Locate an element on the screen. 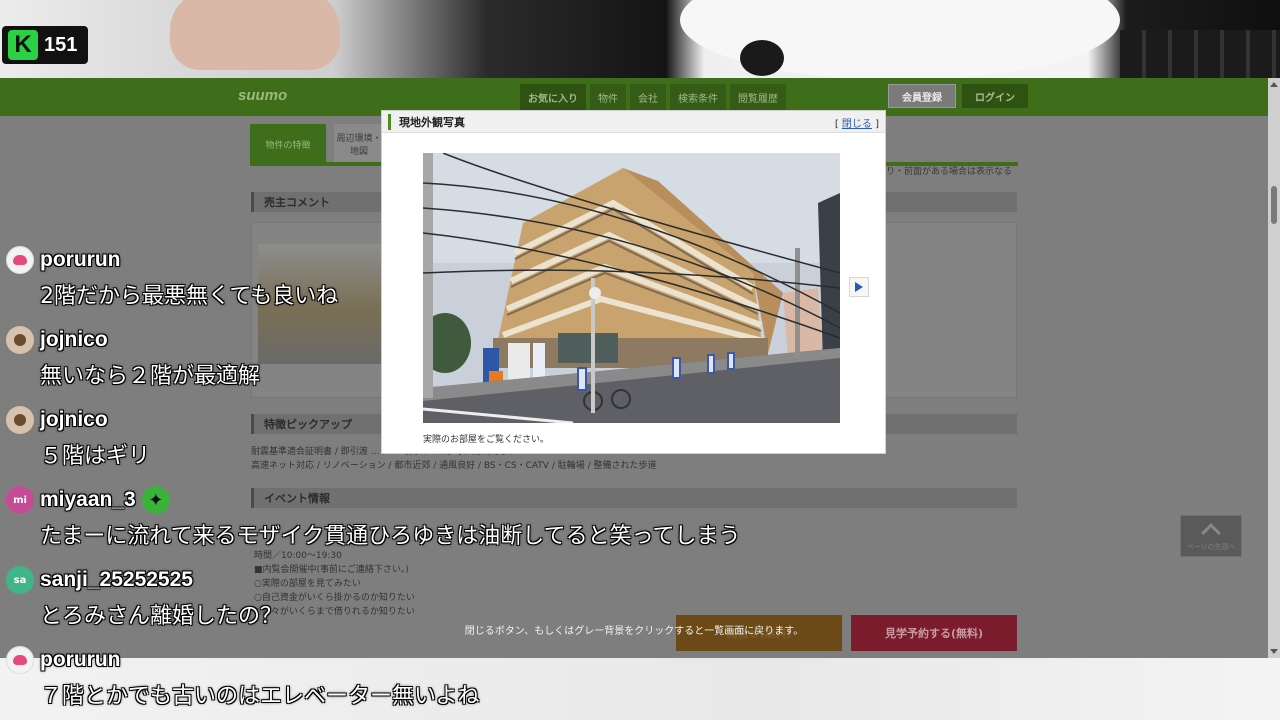  header-nav: お気に入り 物件 会社 検索条件 閲覧履歴 is located at coordinates (653, 97).